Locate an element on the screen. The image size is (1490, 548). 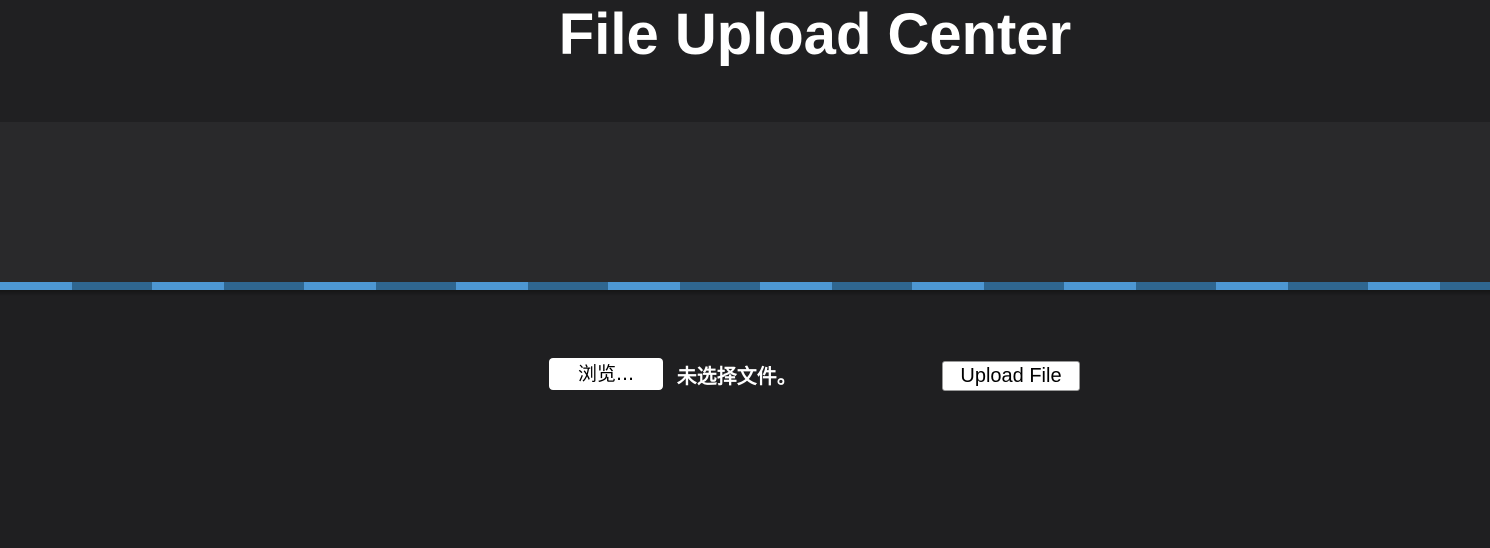
upload-file-button: Upload File is located at coordinates (1011, 376).